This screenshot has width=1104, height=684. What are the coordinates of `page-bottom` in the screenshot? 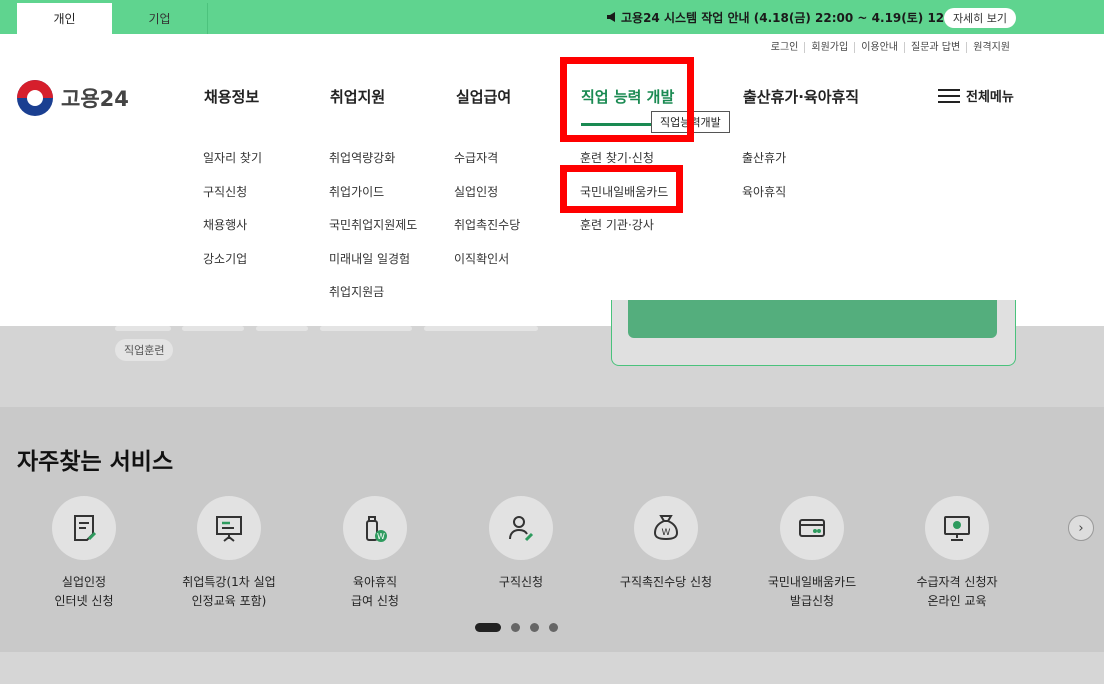 It's located at (552, 668).